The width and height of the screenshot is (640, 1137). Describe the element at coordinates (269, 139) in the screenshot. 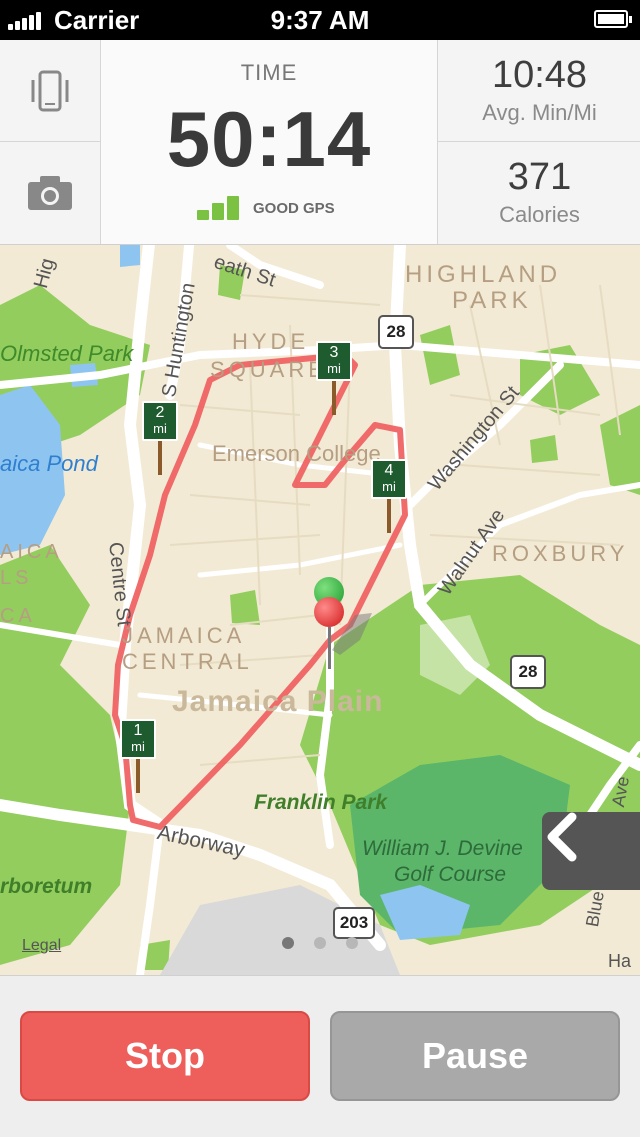

I see `elapsed-time: 50:14` at that location.